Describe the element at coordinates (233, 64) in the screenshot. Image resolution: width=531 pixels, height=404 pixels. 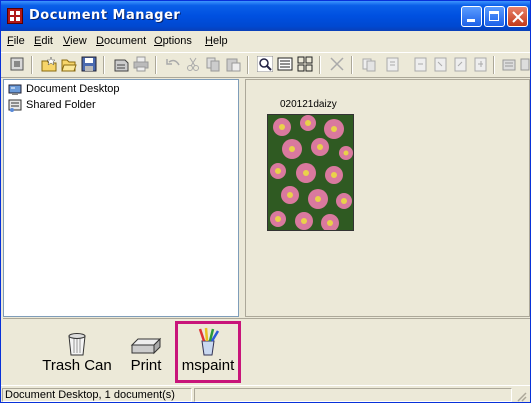
I see `paste-icon` at that location.